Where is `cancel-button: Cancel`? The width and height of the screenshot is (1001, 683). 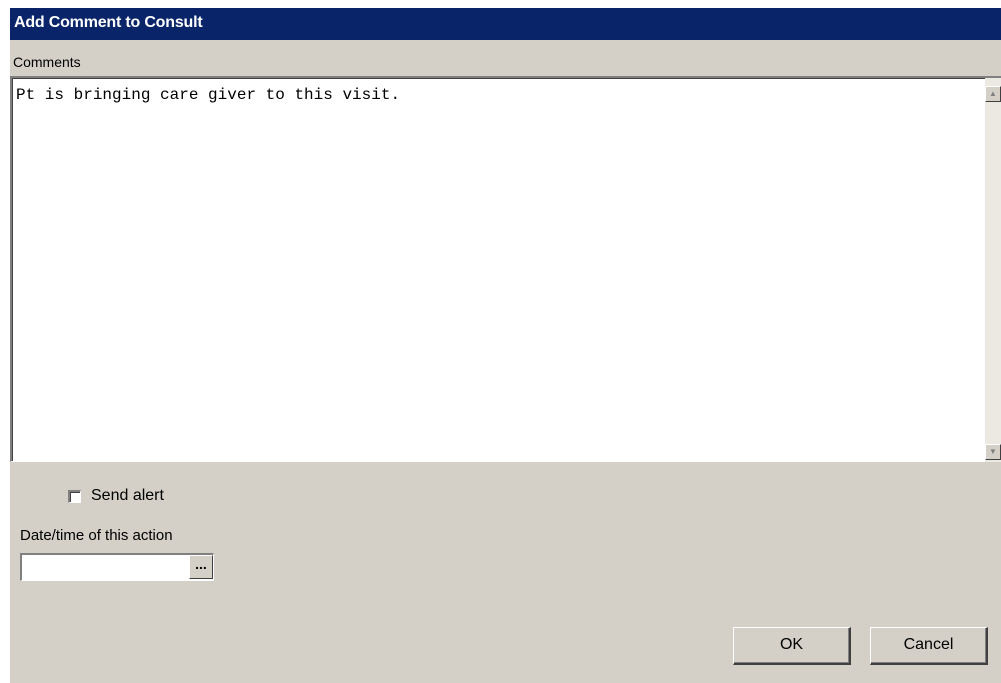
cancel-button: Cancel is located at coordinates (929, 646).